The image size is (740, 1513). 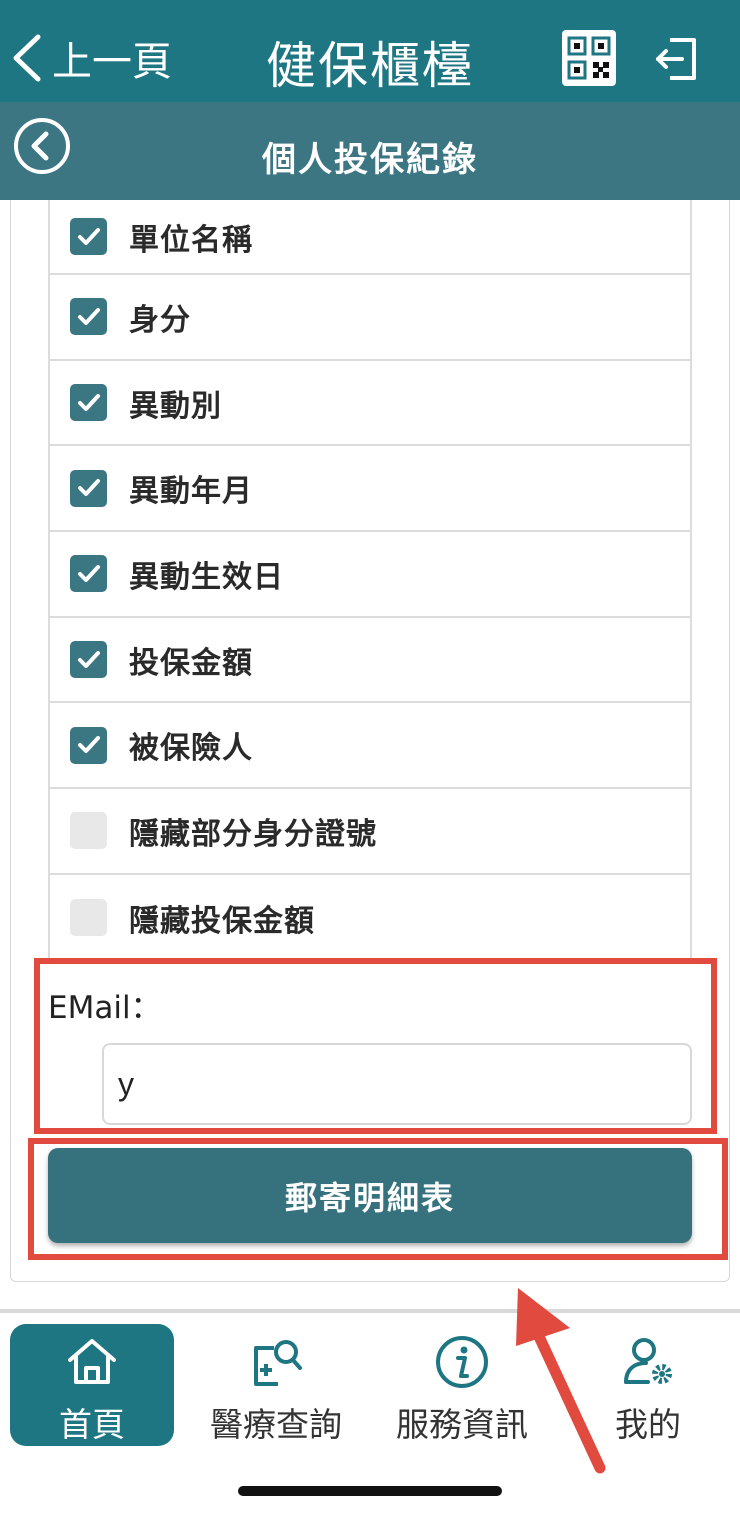 What do you see at coordinates (370, 575) in the screenshot?
I see `option-row: 異動生效日` at bounding box center [370, 575].